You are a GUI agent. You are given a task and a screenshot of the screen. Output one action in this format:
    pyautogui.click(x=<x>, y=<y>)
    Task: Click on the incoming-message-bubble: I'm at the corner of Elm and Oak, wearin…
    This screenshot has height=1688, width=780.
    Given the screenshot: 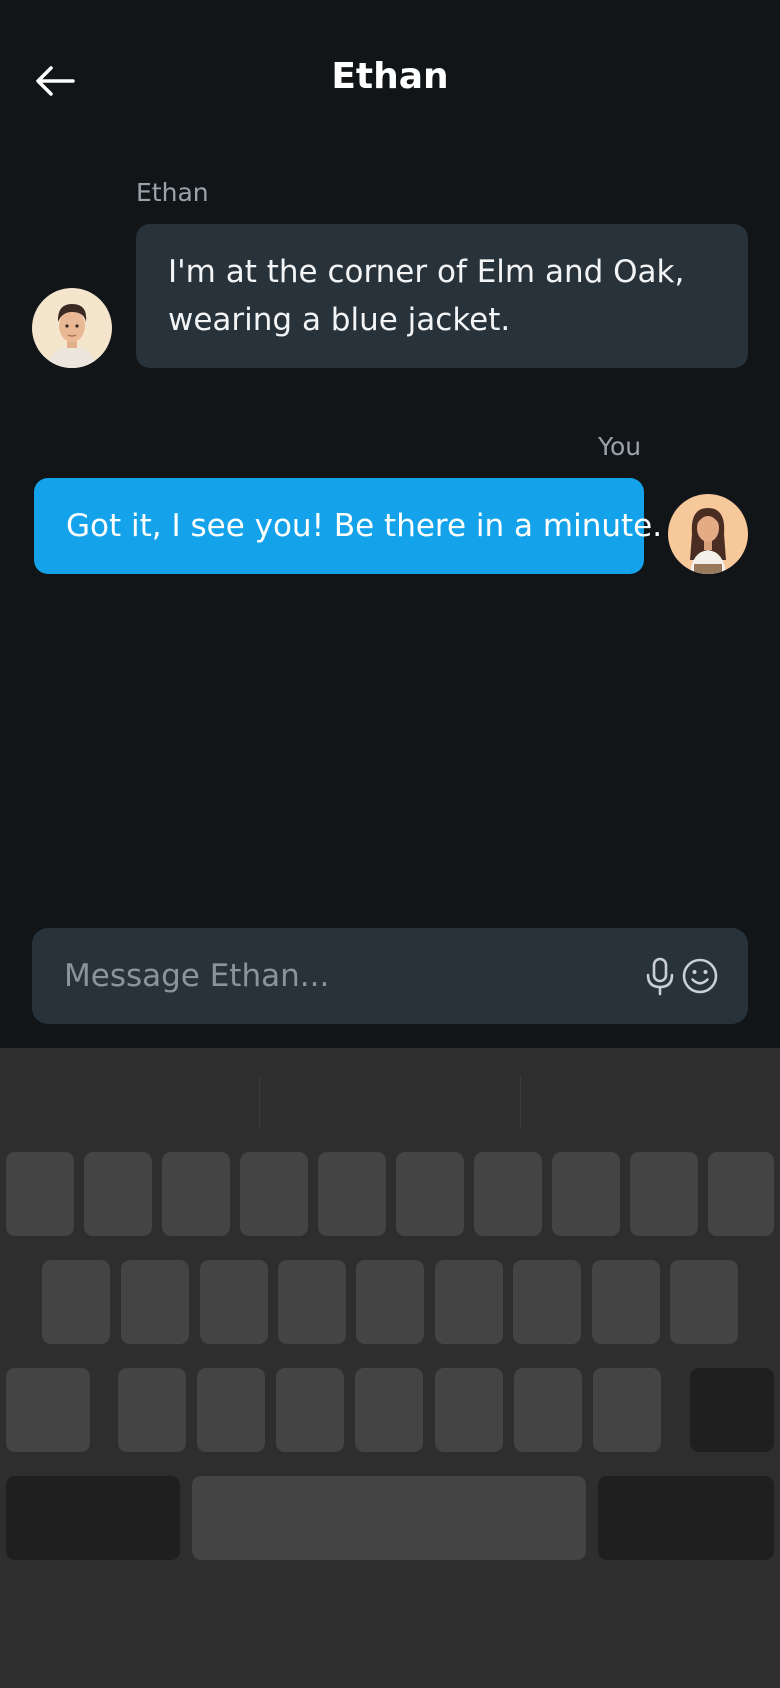 What is the action you would take?
    pyautogui.click(x=442, y=296)
    